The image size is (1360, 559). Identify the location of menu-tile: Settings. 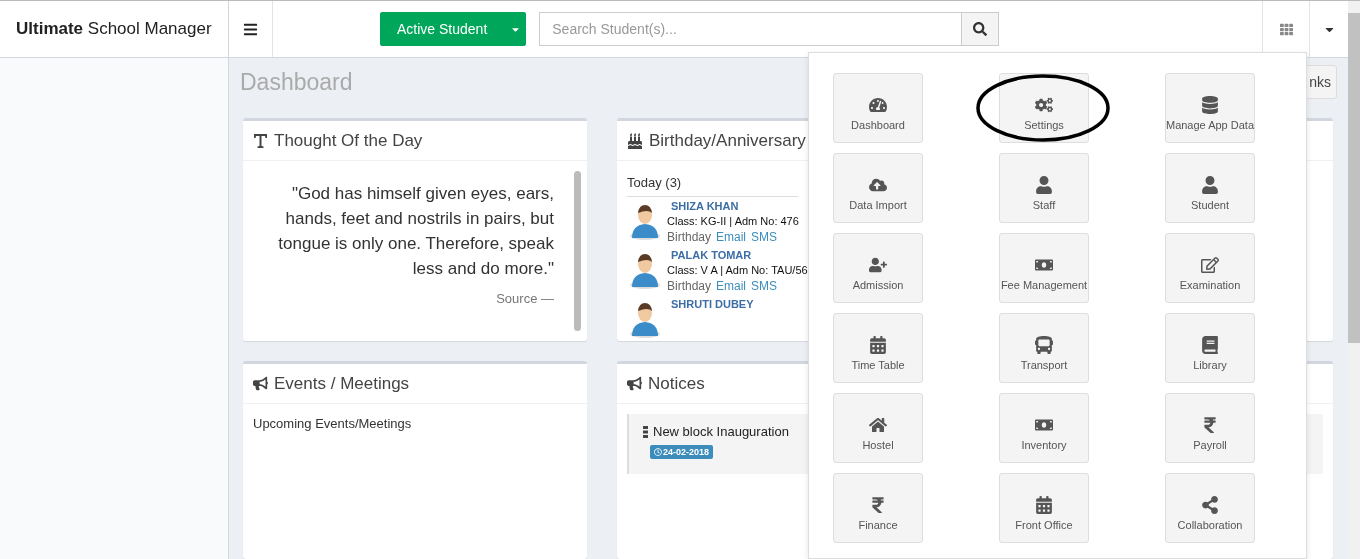
(1044, 108).